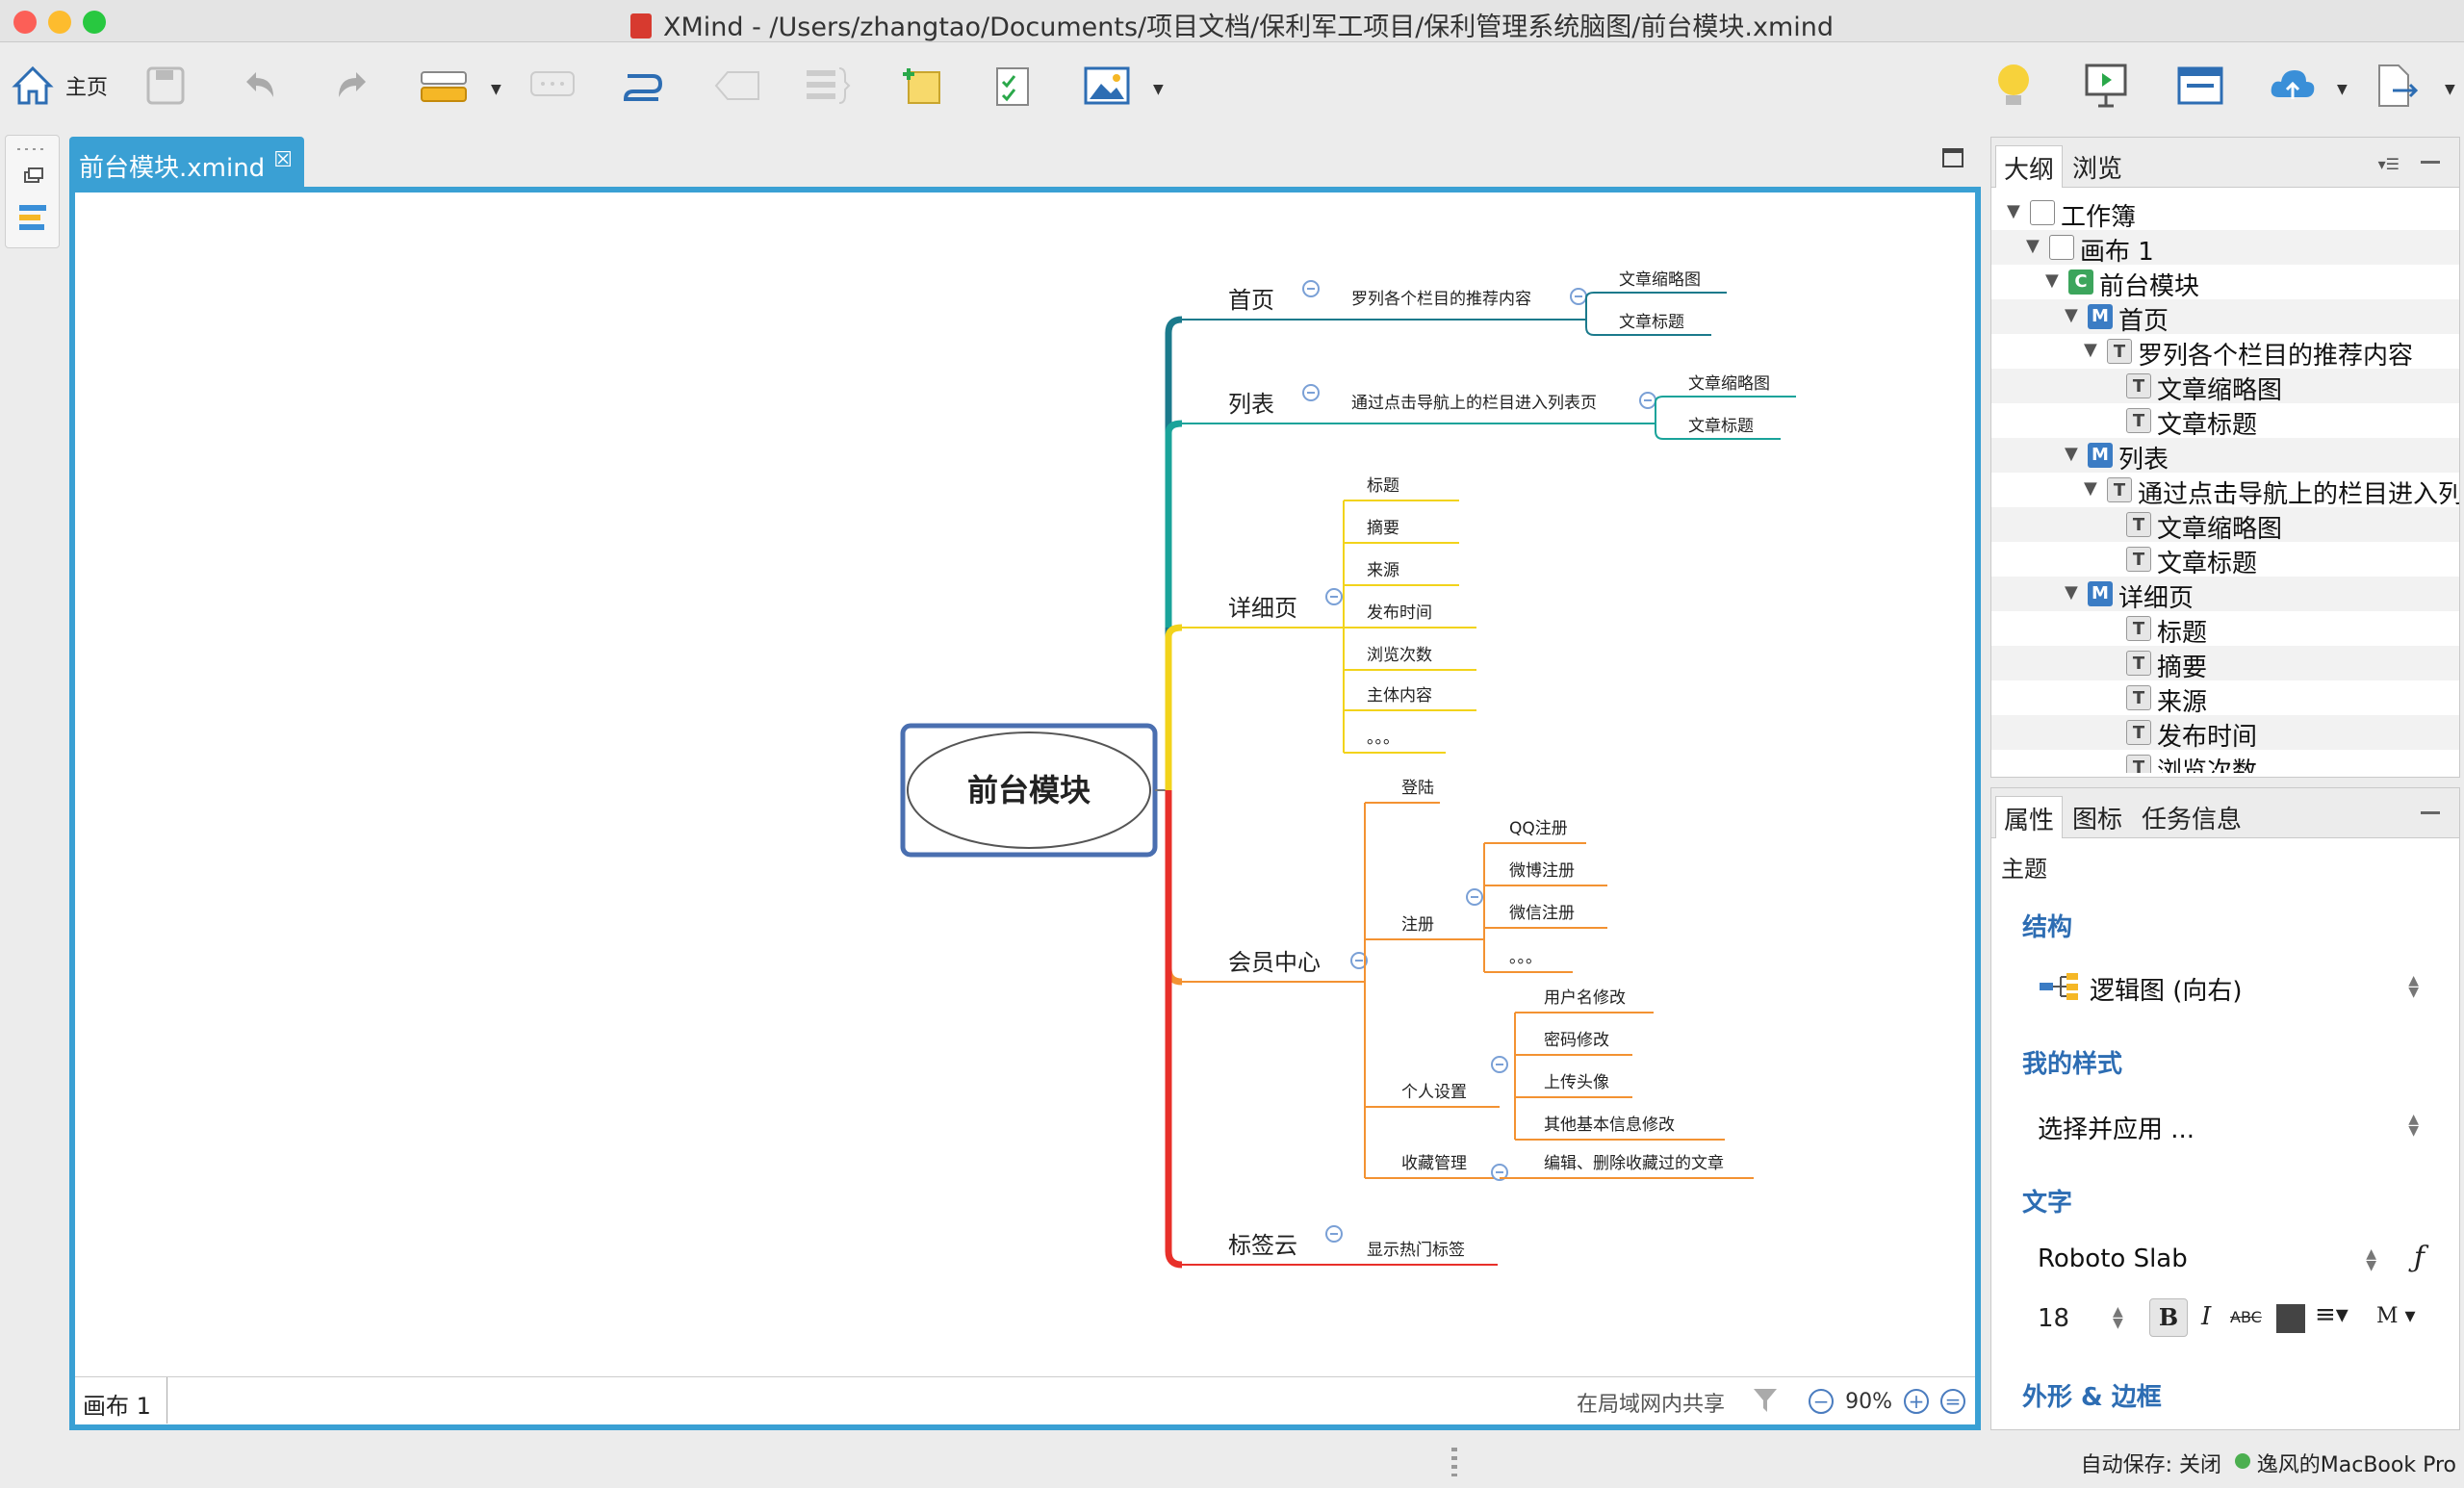 The image size is (2464, 1488). Describe the element at coordinates (59, 86) in the screenshot. I see `home-button: 主页` at that location.